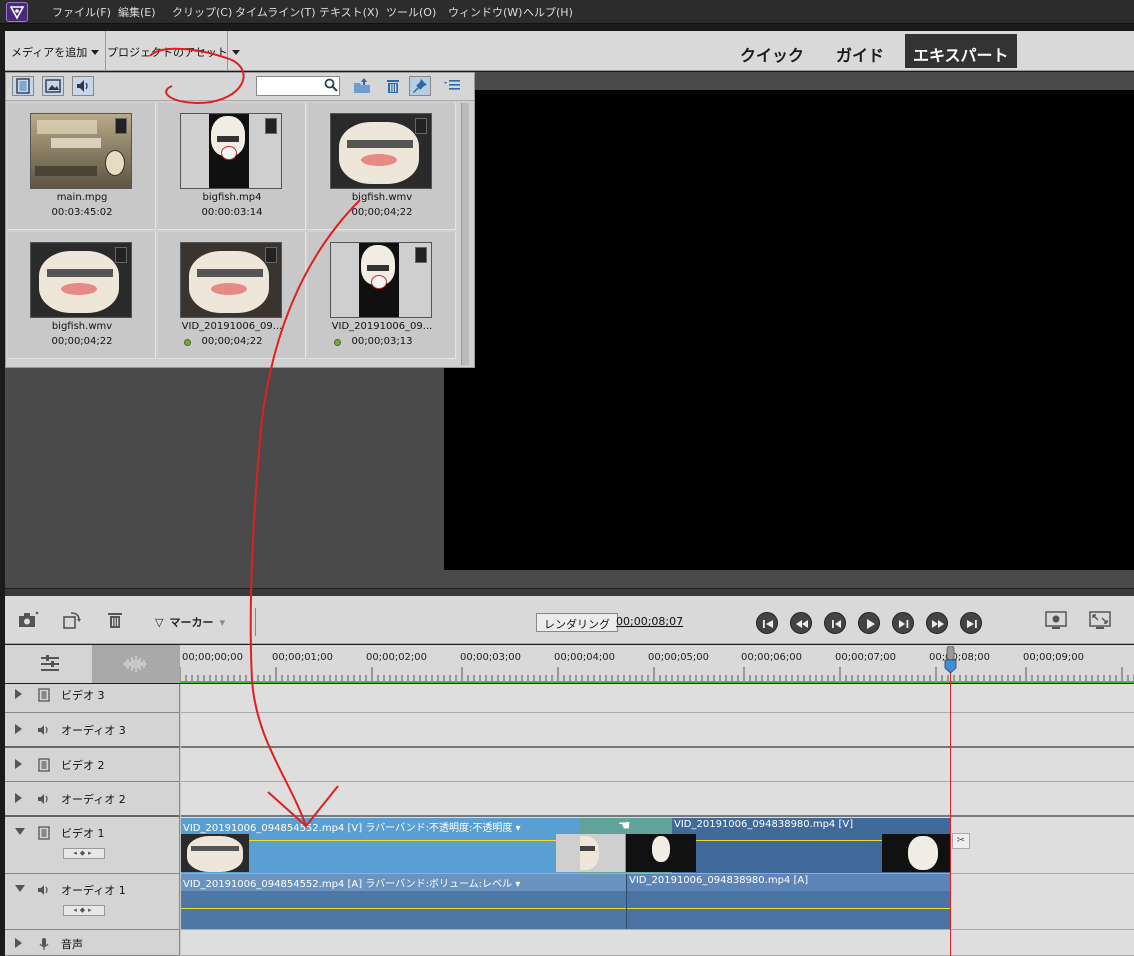 The width and height of the screenshot is (1134, 956). I want to click on pin-button, so click(420, 86).